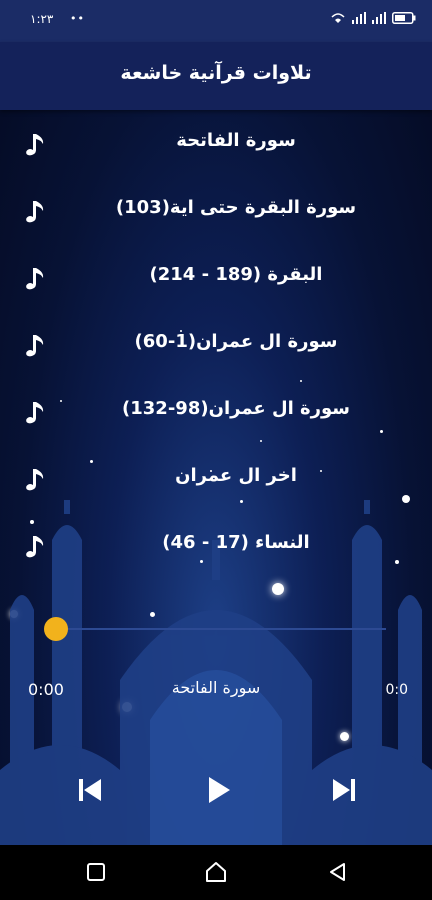  What do you see at coordinates (216, 73) in the screenshot?
I see `app-title: تلاوات قرآنية خاشعة` at bounding box center [216, 73].